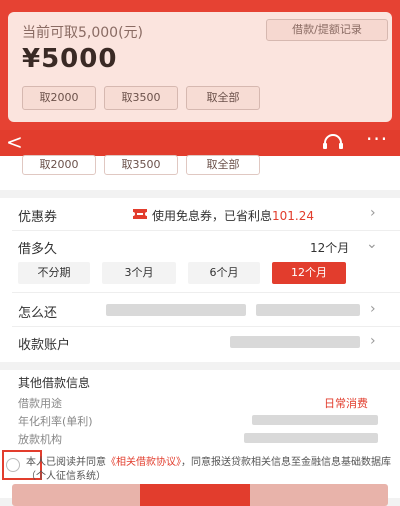  Describe the element at coordinates (141, 165) in the screenshot. I see `sheet-chip-3500: 取3500` at that location.